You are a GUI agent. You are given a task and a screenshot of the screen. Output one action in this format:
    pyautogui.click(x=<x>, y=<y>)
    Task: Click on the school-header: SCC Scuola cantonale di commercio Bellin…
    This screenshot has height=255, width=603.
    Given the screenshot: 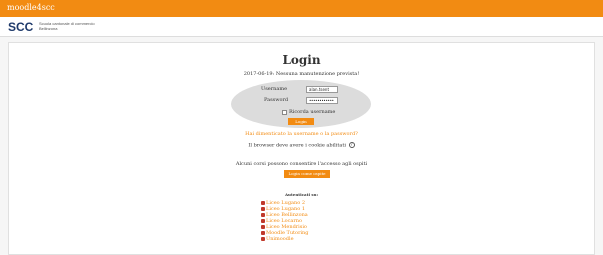 What is the action you would take?
    pyautogui.click(x=301, y=27)
    